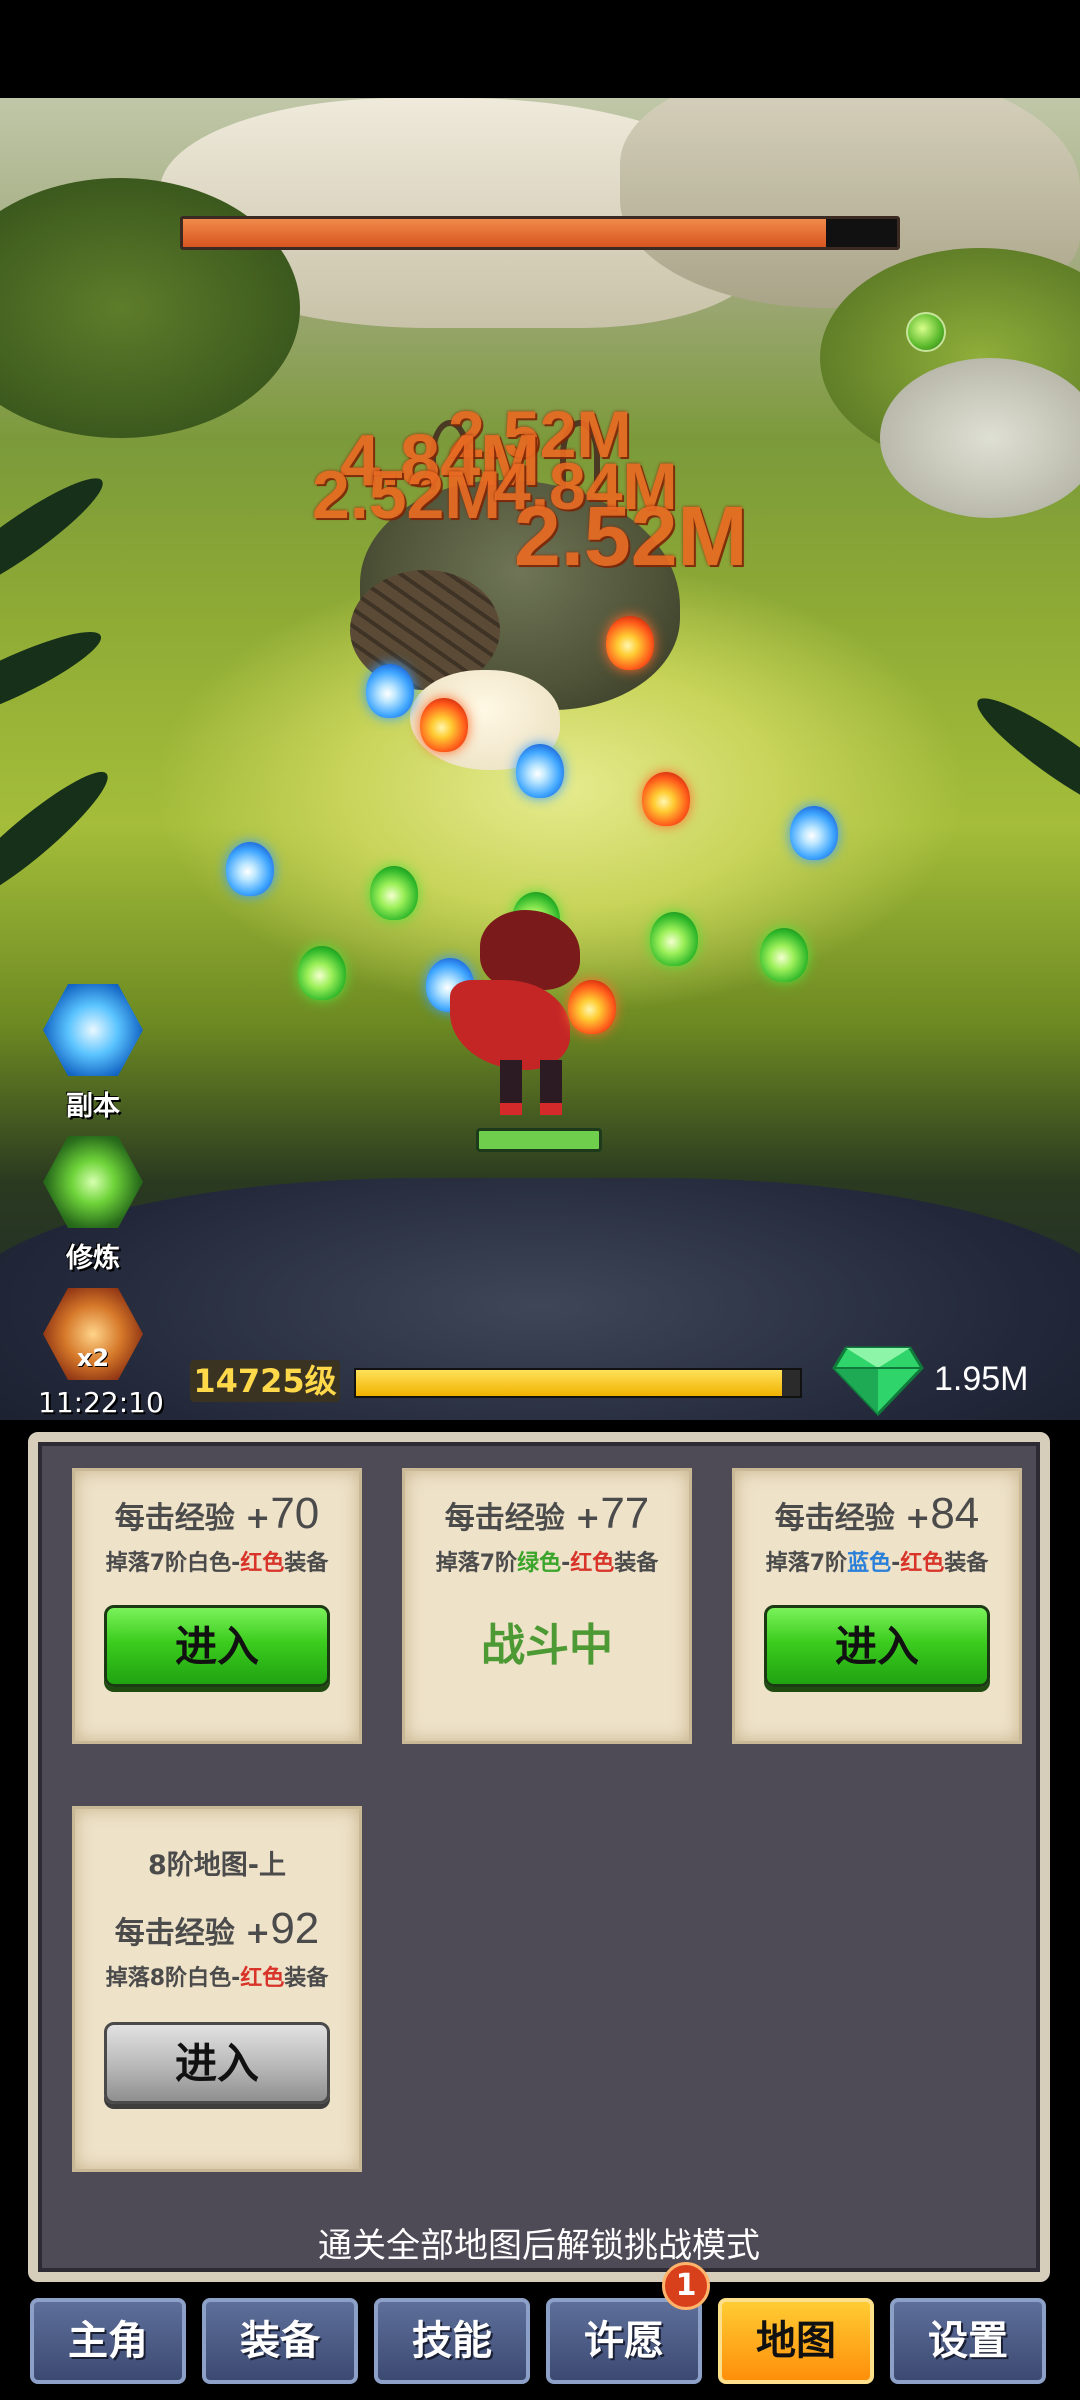  Describe the element at coordinates (569, 1383) in the screenshot. I see `experience-fill` at that location.